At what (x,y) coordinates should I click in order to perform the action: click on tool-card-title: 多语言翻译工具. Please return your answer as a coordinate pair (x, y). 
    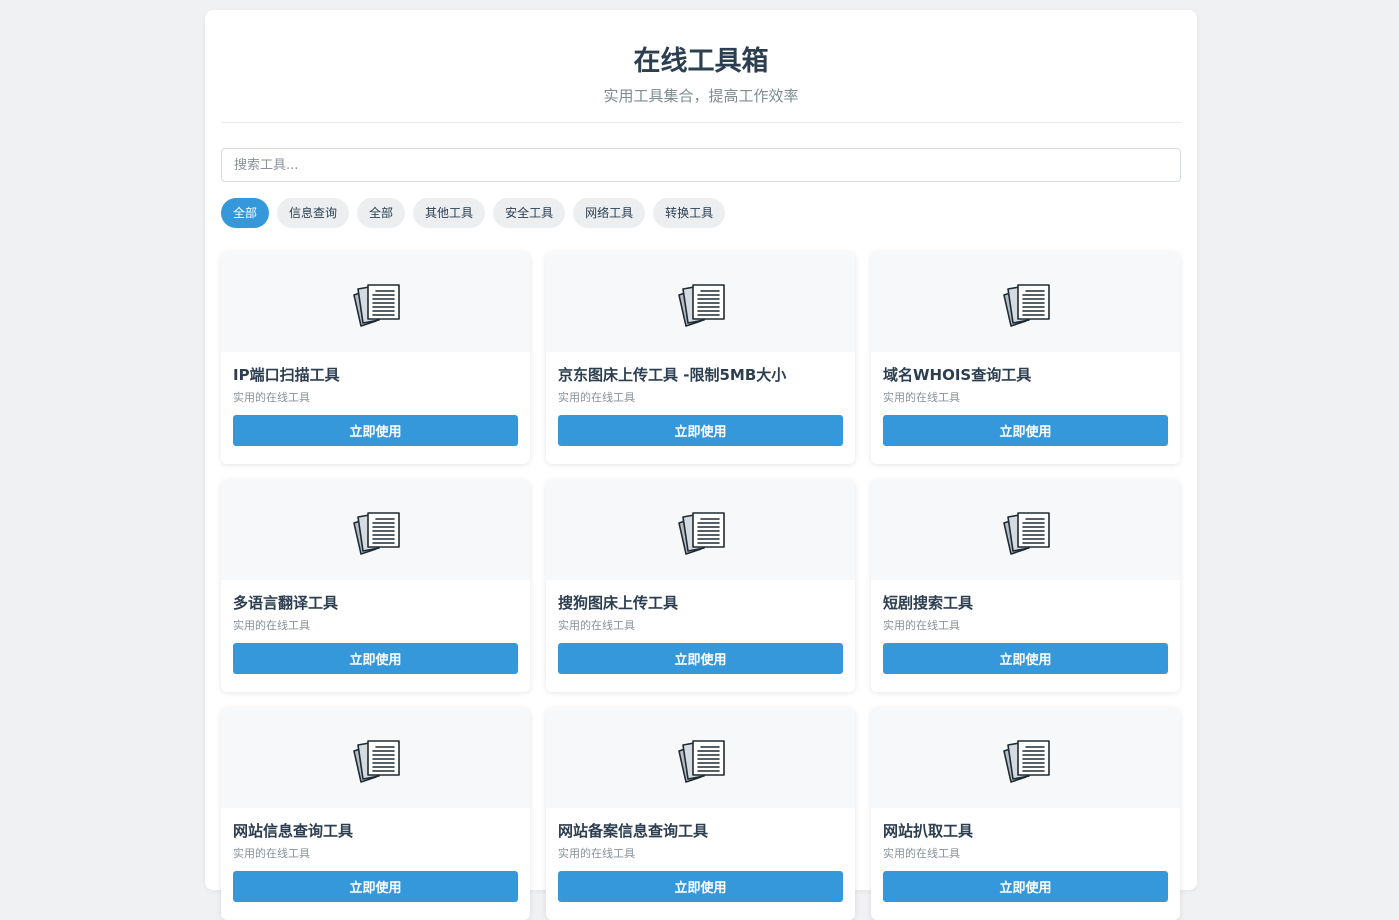
    Looking at the image, I should click on (286, 603).